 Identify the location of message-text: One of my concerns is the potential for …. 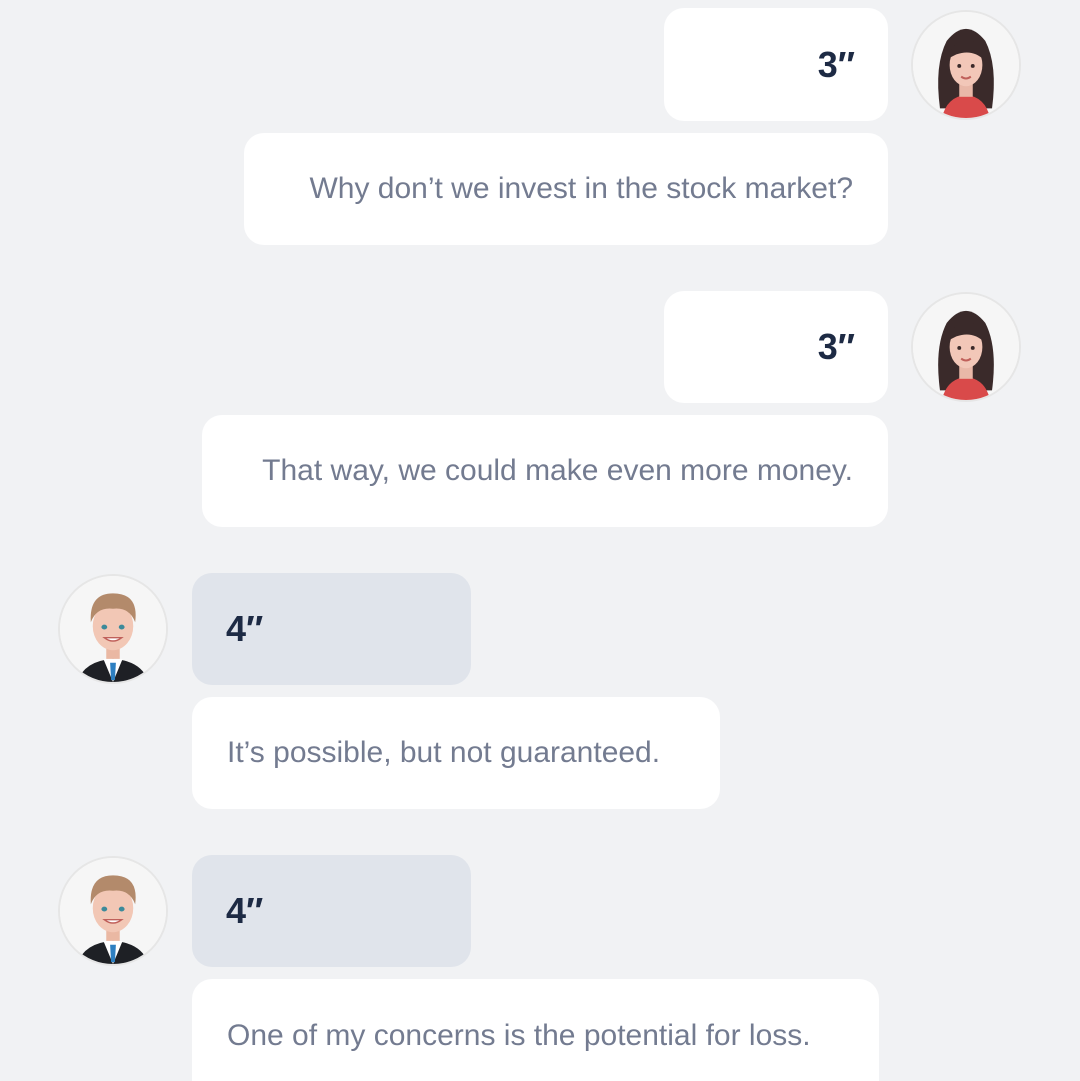
(519, 1035).